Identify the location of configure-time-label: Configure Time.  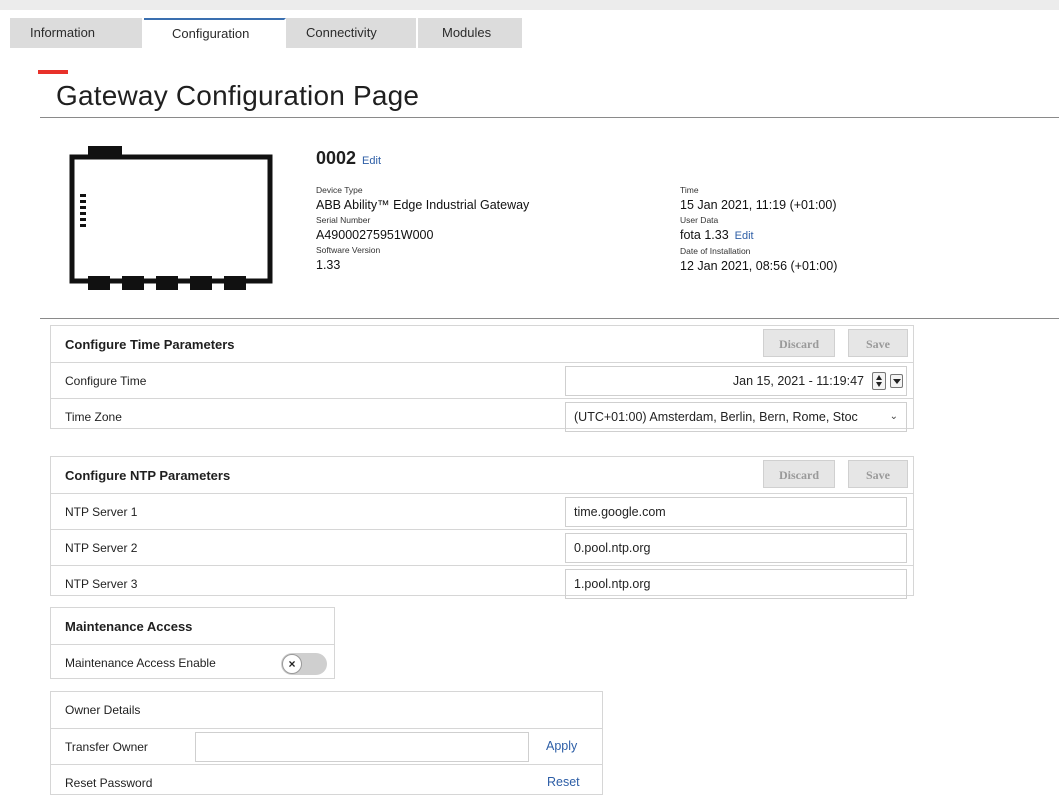
(106, 380).